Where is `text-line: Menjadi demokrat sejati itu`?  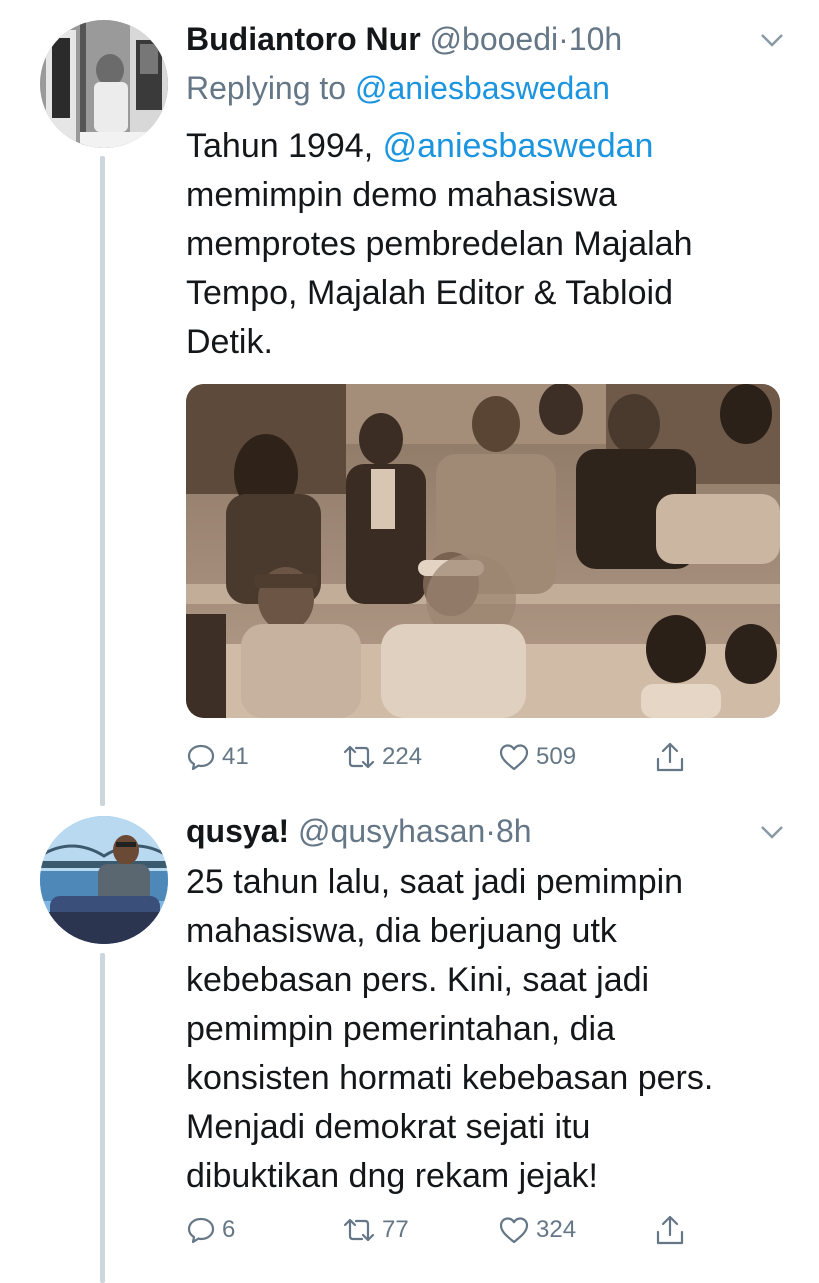
text-line: Menjadi demokrat sejati itu is located at coordinates (388, 1127).